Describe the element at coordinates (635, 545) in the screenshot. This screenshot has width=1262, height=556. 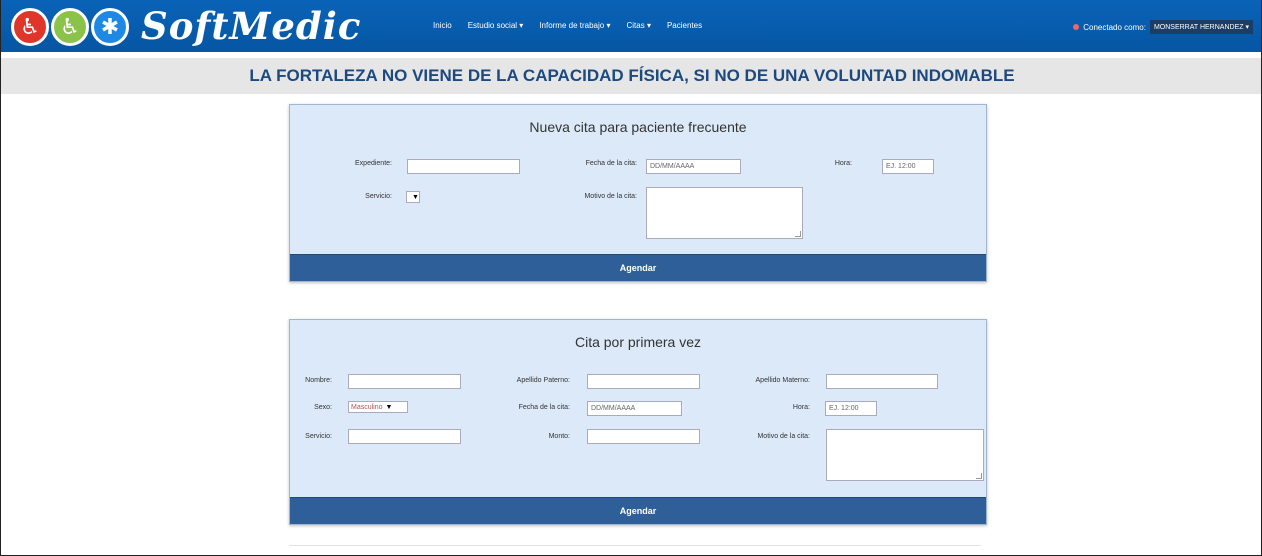
I see `section-divider` at that location.